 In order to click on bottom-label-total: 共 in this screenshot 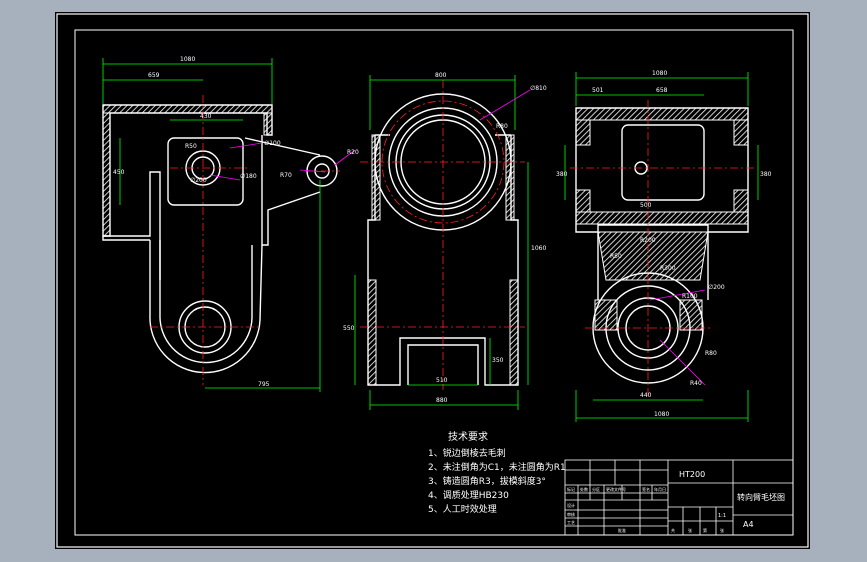, I will do `click(673, 530)`.